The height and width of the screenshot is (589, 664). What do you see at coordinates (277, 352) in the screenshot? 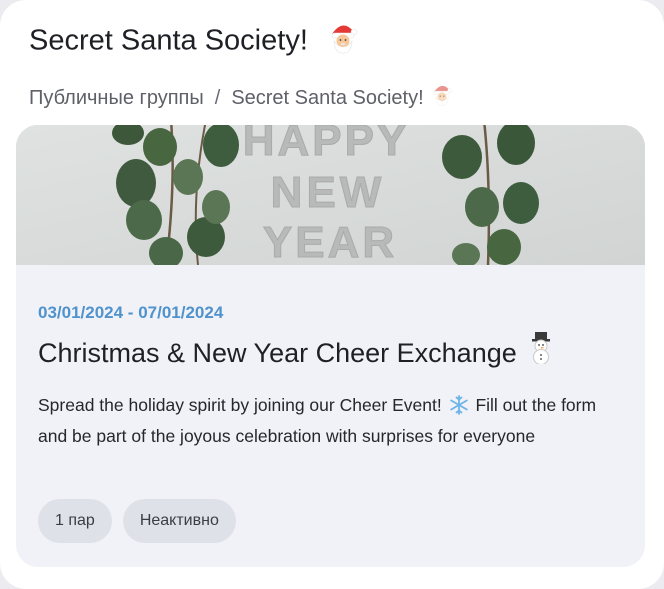
I see `event-title-text: Christmas & New Year Cheer Exchange` at bounding box center [277, 352].